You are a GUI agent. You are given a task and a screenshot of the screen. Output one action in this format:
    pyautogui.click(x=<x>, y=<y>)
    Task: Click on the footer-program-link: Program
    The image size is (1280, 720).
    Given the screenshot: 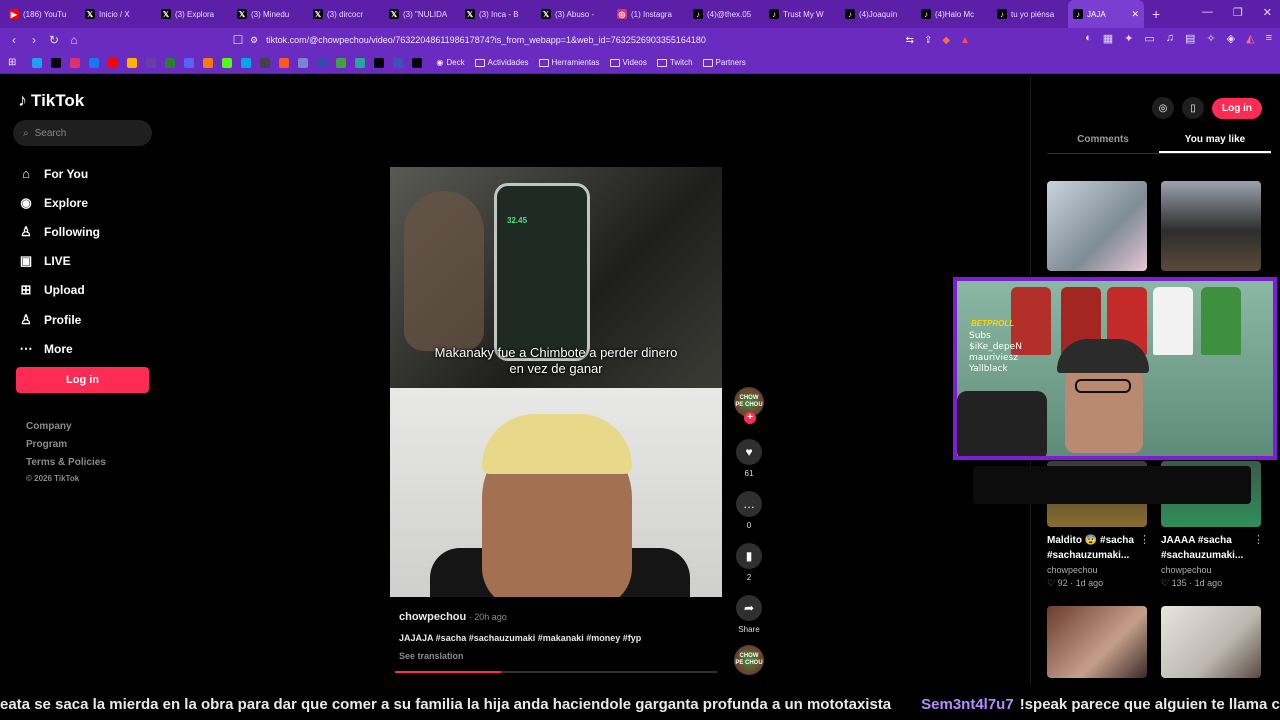 What is the action you would take?
    pyautogui.click(x=46, y=444)
    